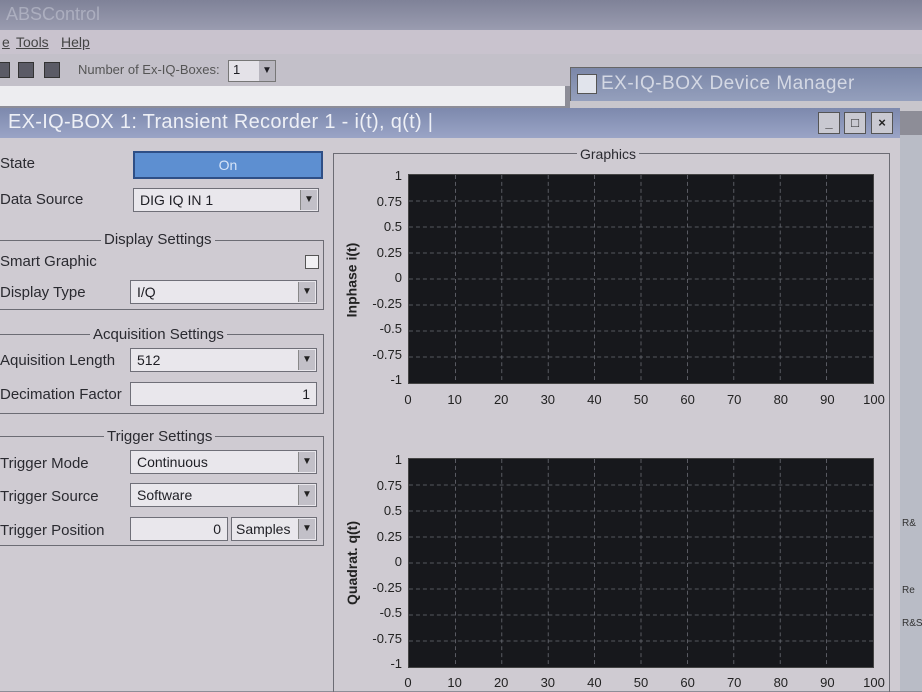  I want to click on y-tick-label: -0.25, so click(387, 587).